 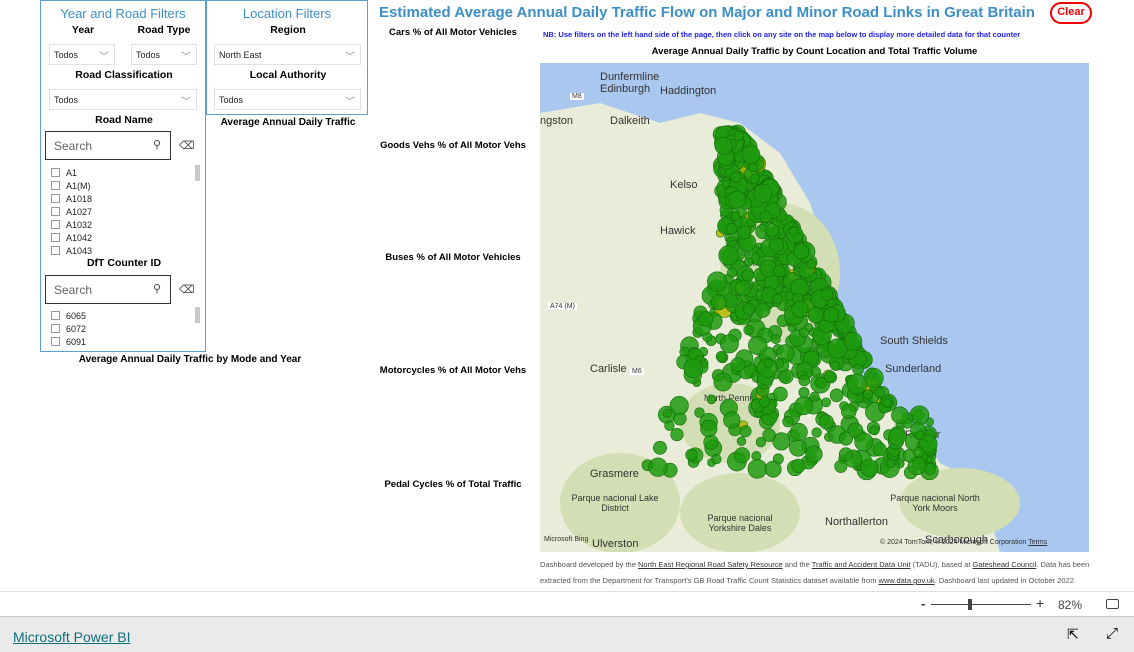 I want to click on tadu-link: Traffic and Accident Data Unit, so click(x=861, y=564).